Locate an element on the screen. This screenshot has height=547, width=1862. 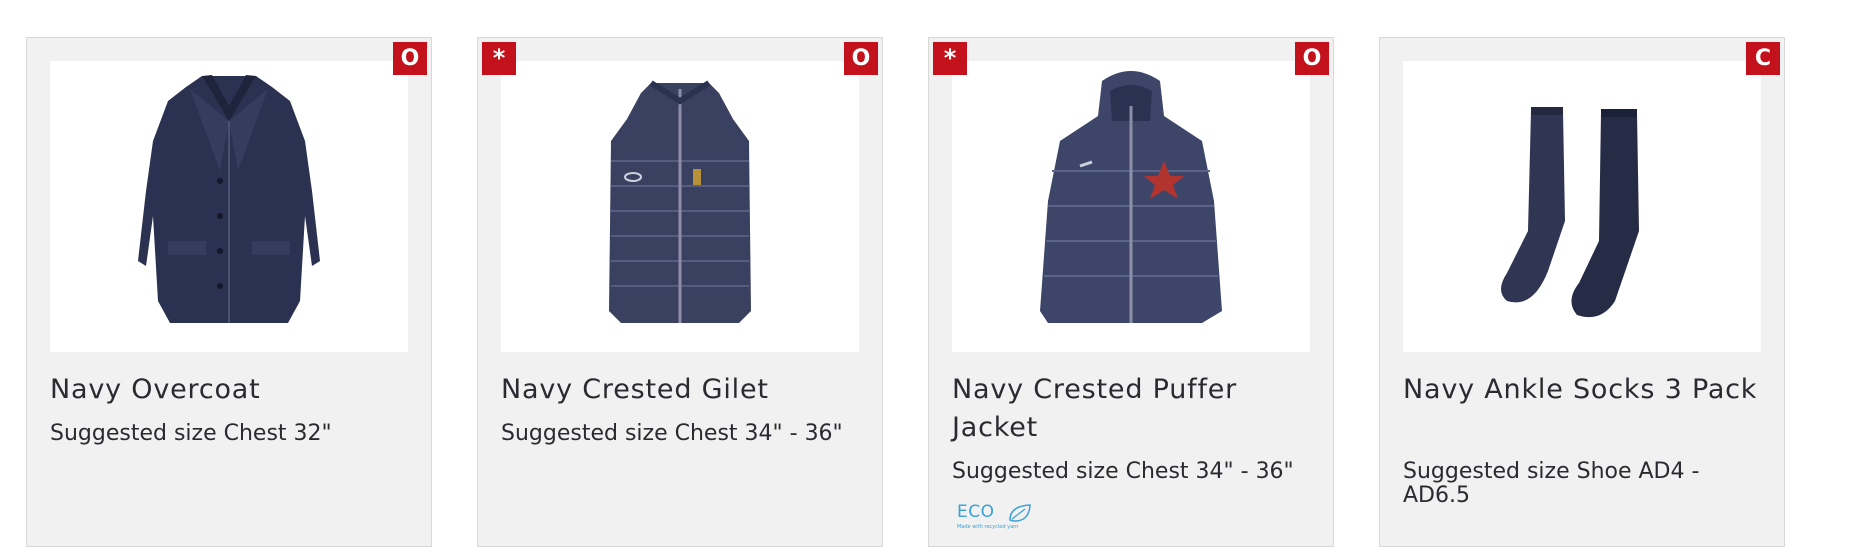
overcoat-image is located at coordinates (229, 199).